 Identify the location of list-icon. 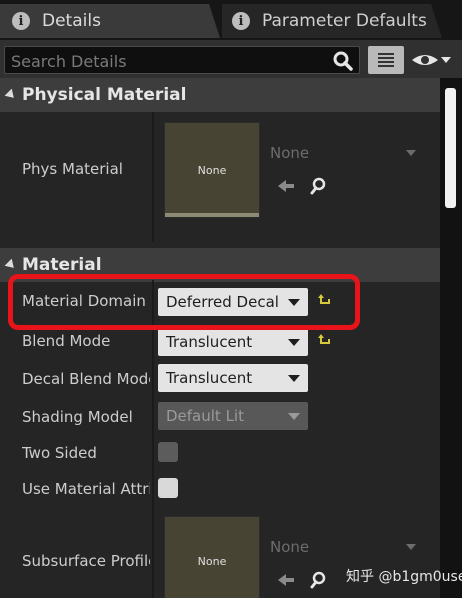
(386, 60).